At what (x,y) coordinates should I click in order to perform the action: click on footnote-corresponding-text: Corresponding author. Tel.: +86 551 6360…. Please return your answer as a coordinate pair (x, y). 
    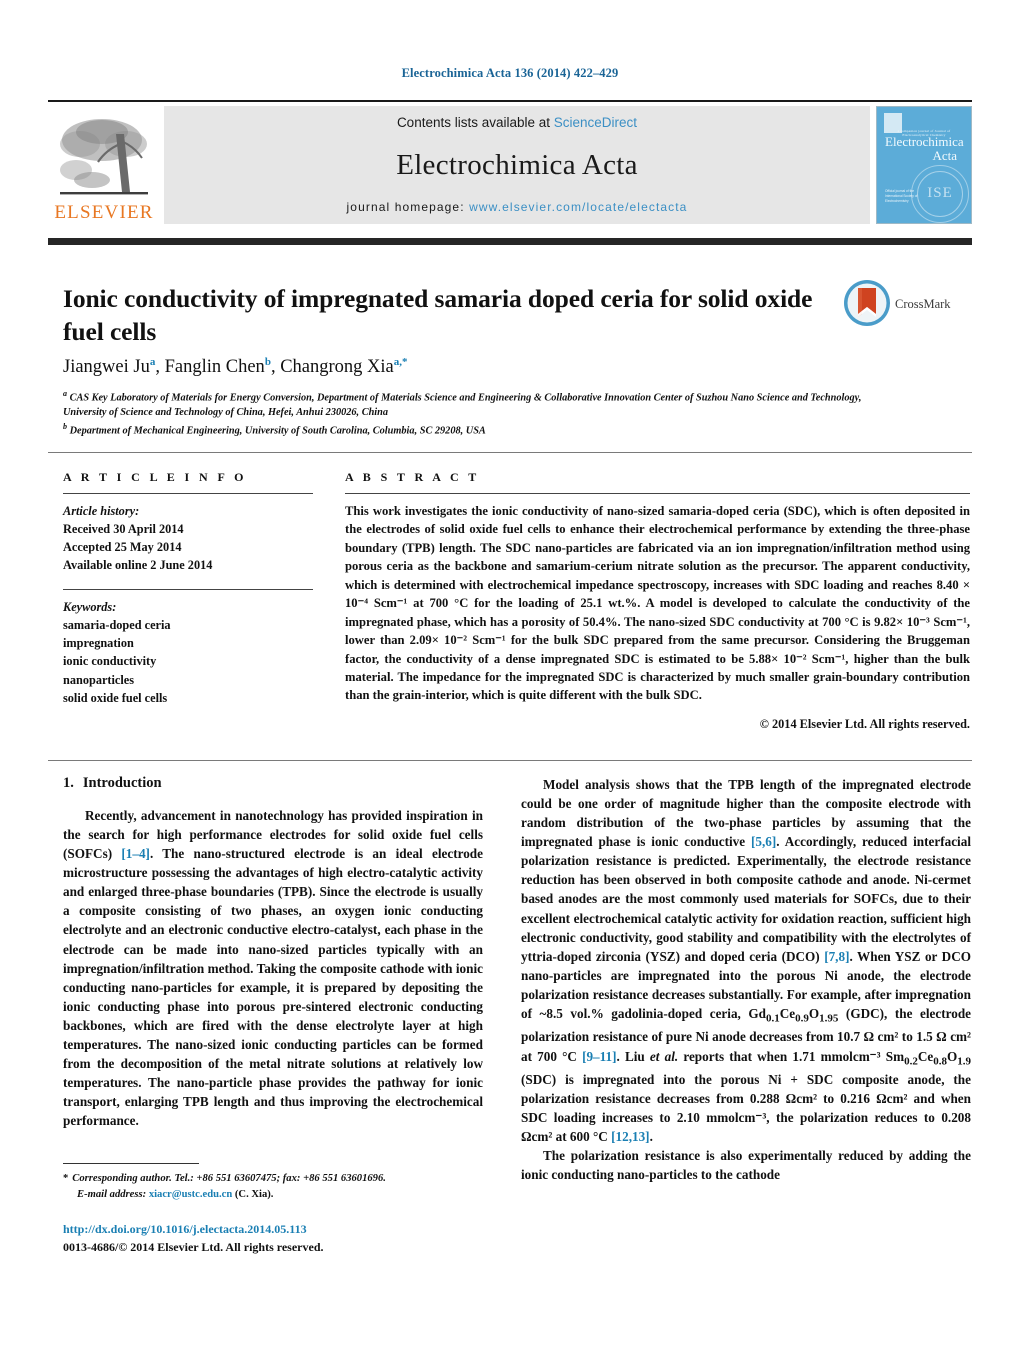
    Looking at the image, I should click on (229, 1178).